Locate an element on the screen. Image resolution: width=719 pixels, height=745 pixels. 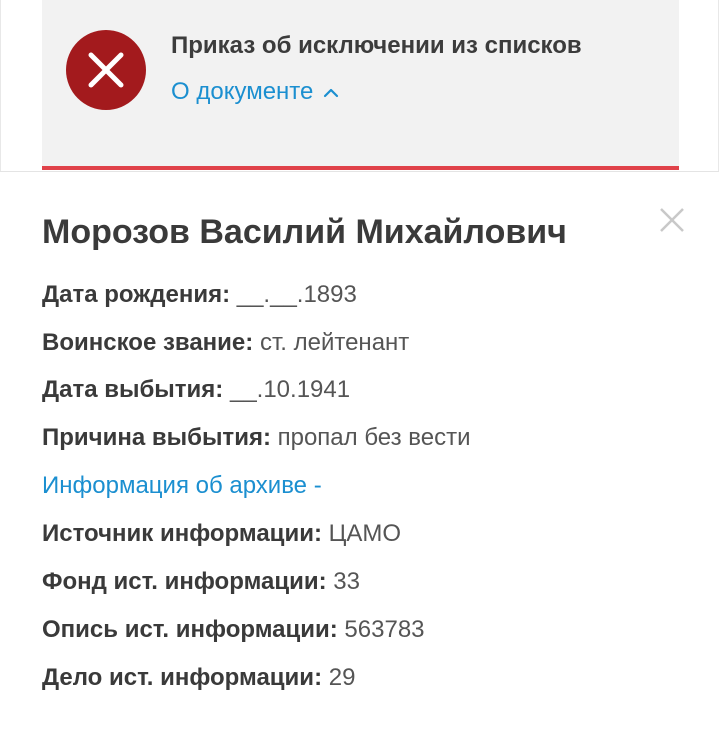
field-source: Источник информации: ЦАМО is located at coordinates (221, 534).